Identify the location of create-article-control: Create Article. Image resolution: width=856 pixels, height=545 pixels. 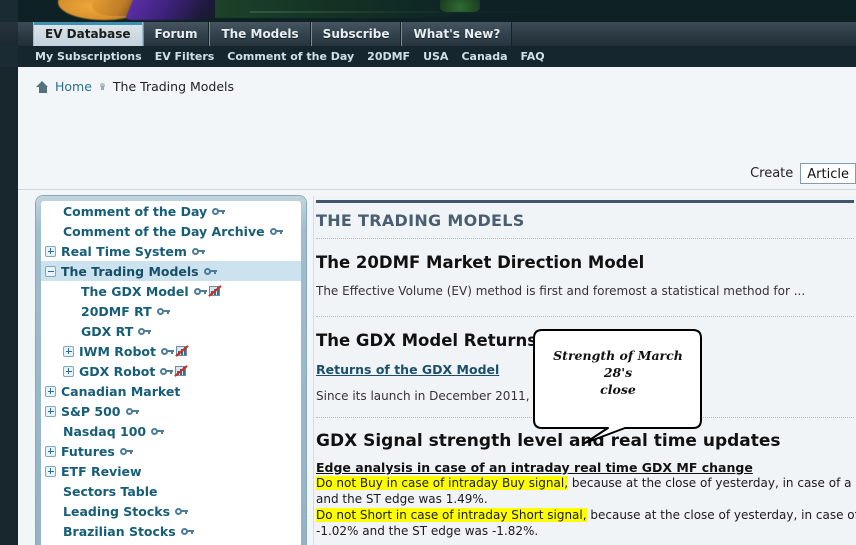
(803, 173).